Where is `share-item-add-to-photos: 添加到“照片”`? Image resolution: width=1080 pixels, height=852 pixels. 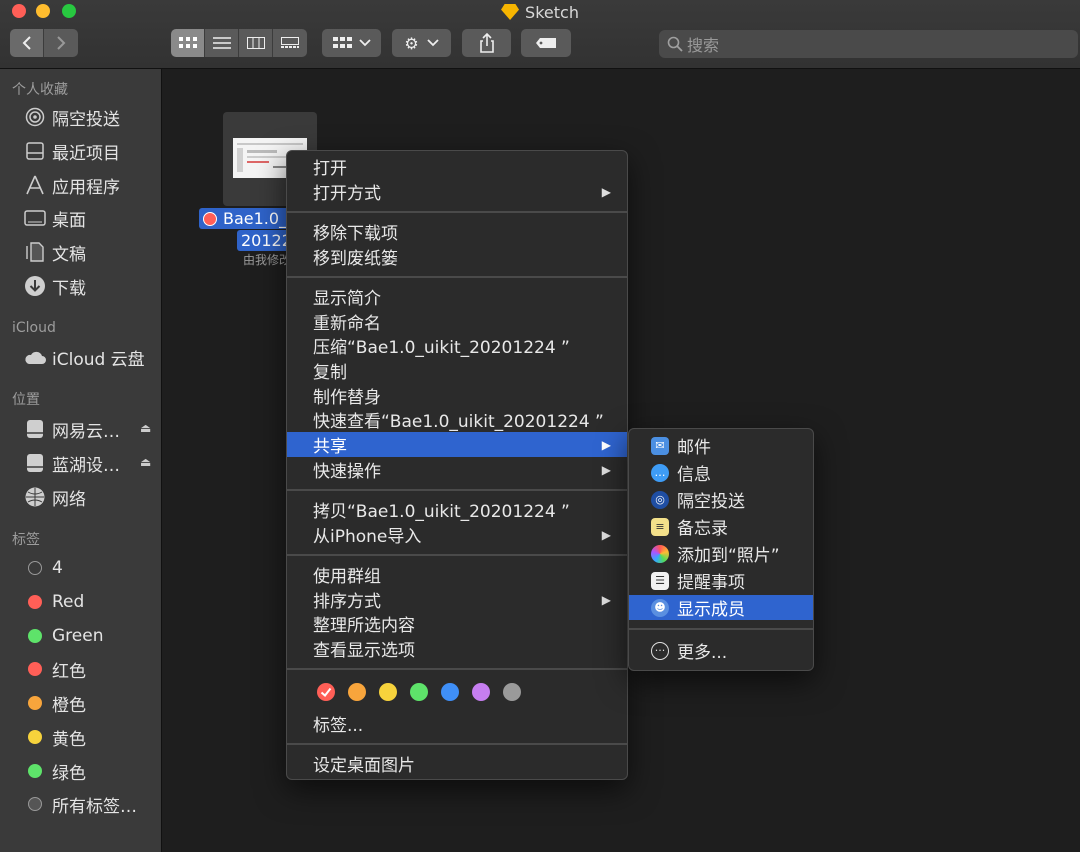 share-item-add-to-photos: 添加到“照片” is located at coordinates (721, 553).